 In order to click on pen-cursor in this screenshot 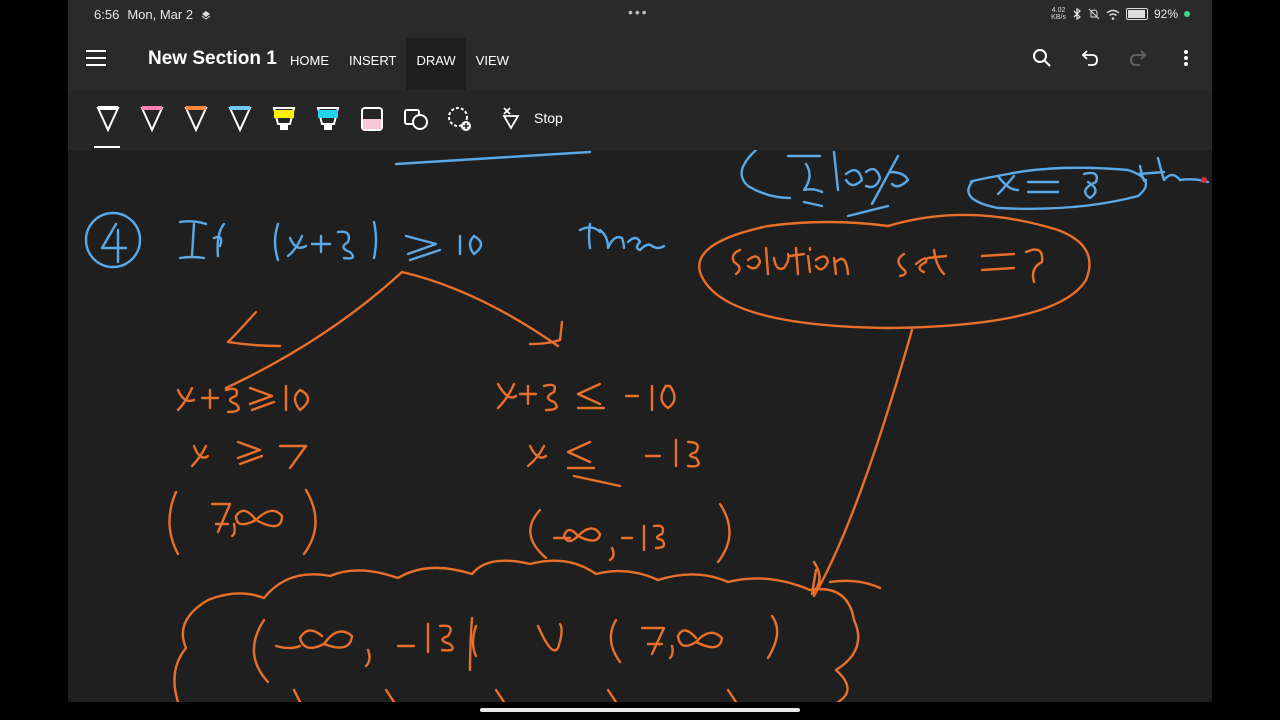, I will do `click(1204, 180)`.